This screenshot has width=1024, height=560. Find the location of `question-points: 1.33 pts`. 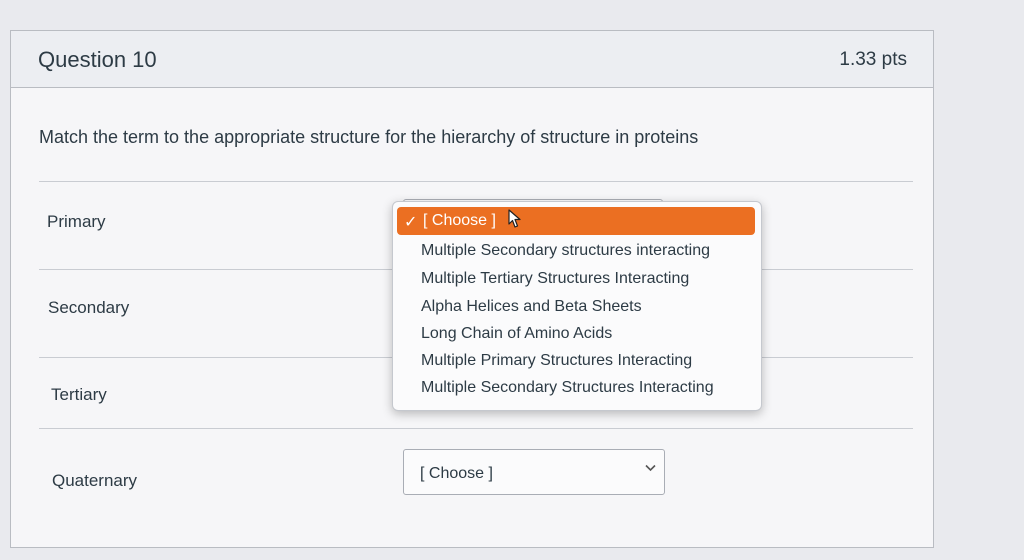

question-points: 1.33 pts is located at coordinates (873, 59).